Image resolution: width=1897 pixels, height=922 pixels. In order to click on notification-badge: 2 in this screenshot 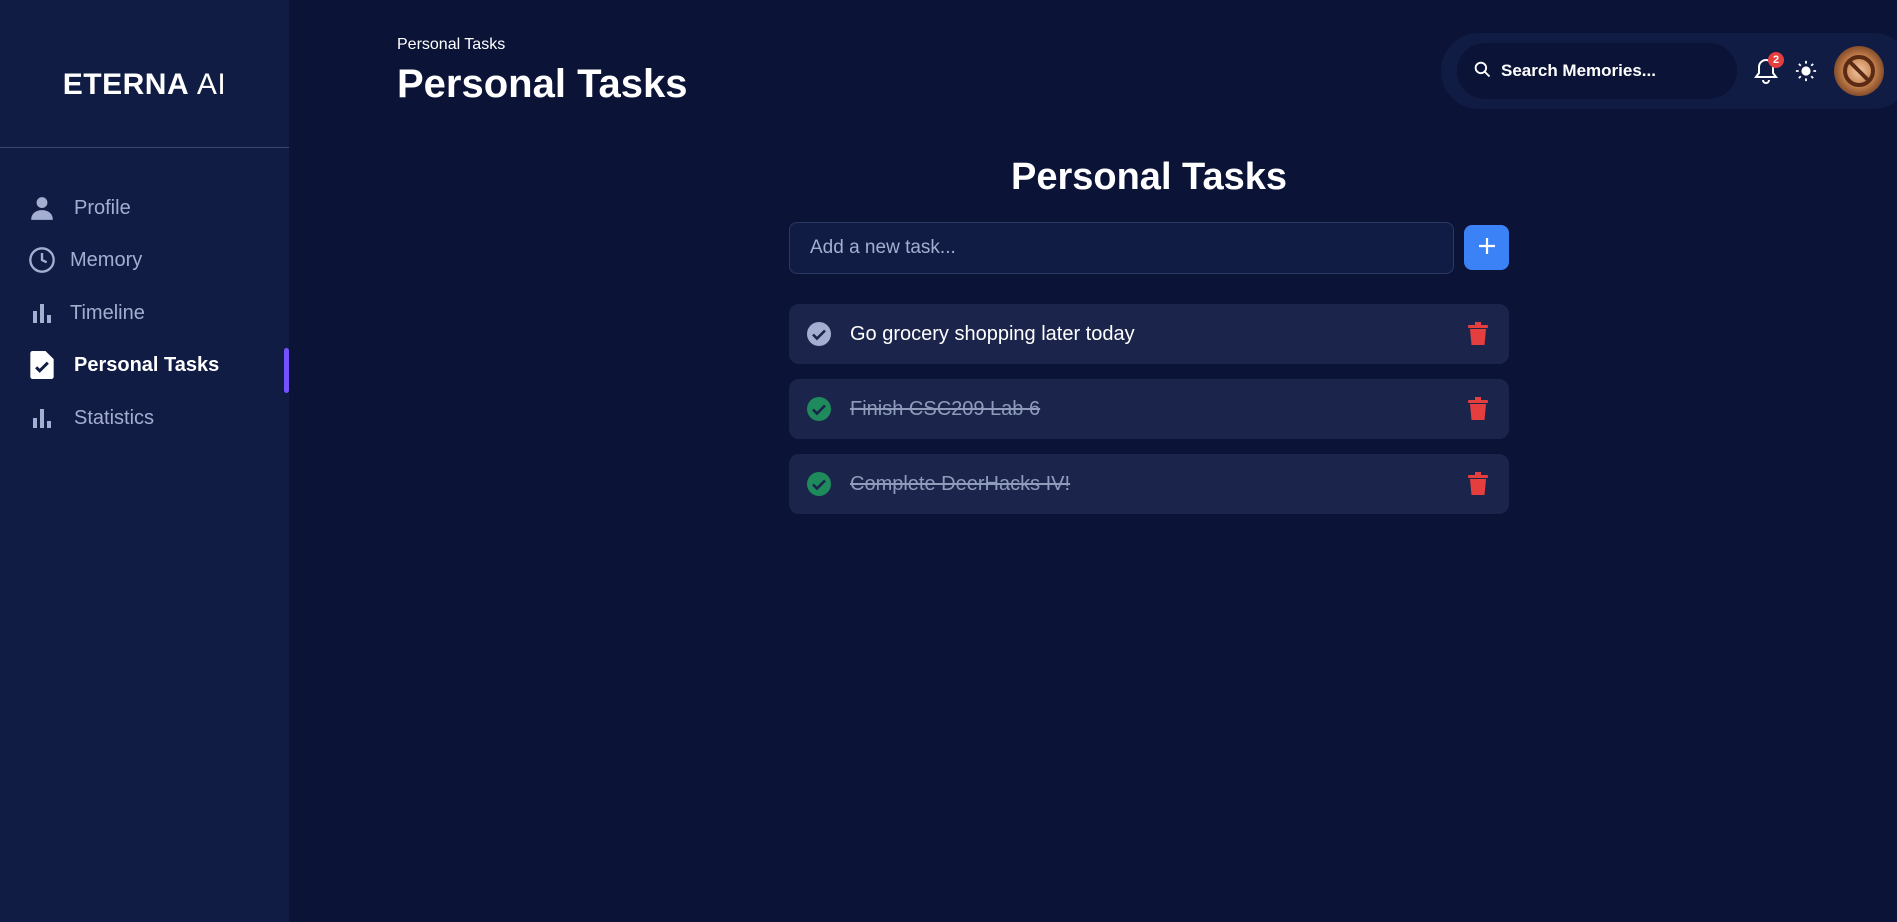, I will do `click(1776, 60)`.